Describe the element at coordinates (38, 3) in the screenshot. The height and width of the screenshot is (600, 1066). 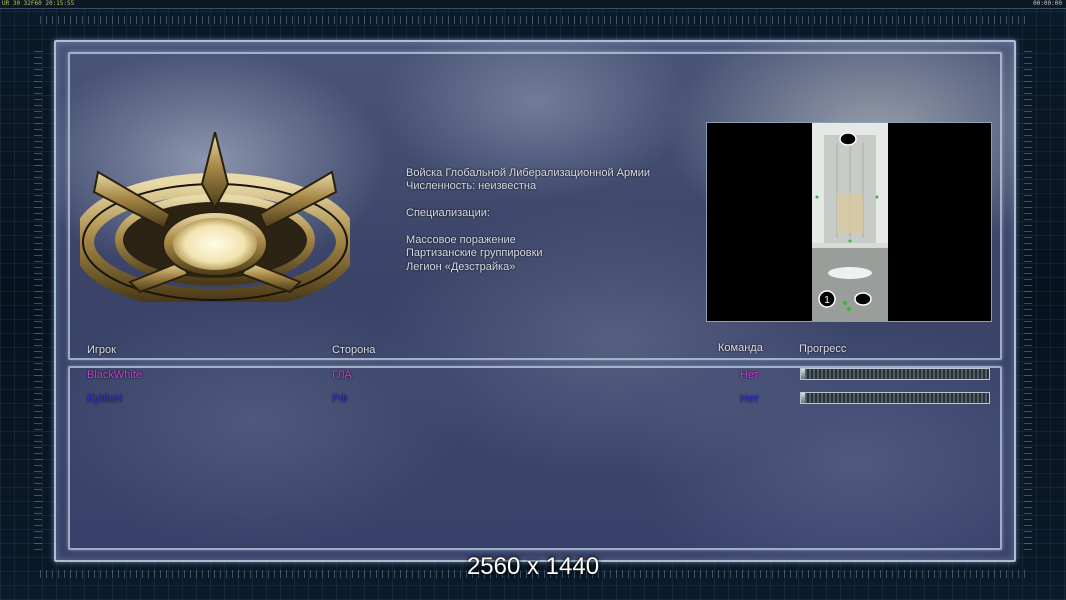
I see `hud-stats: UR 30 32F60 20:15:55` at that location.